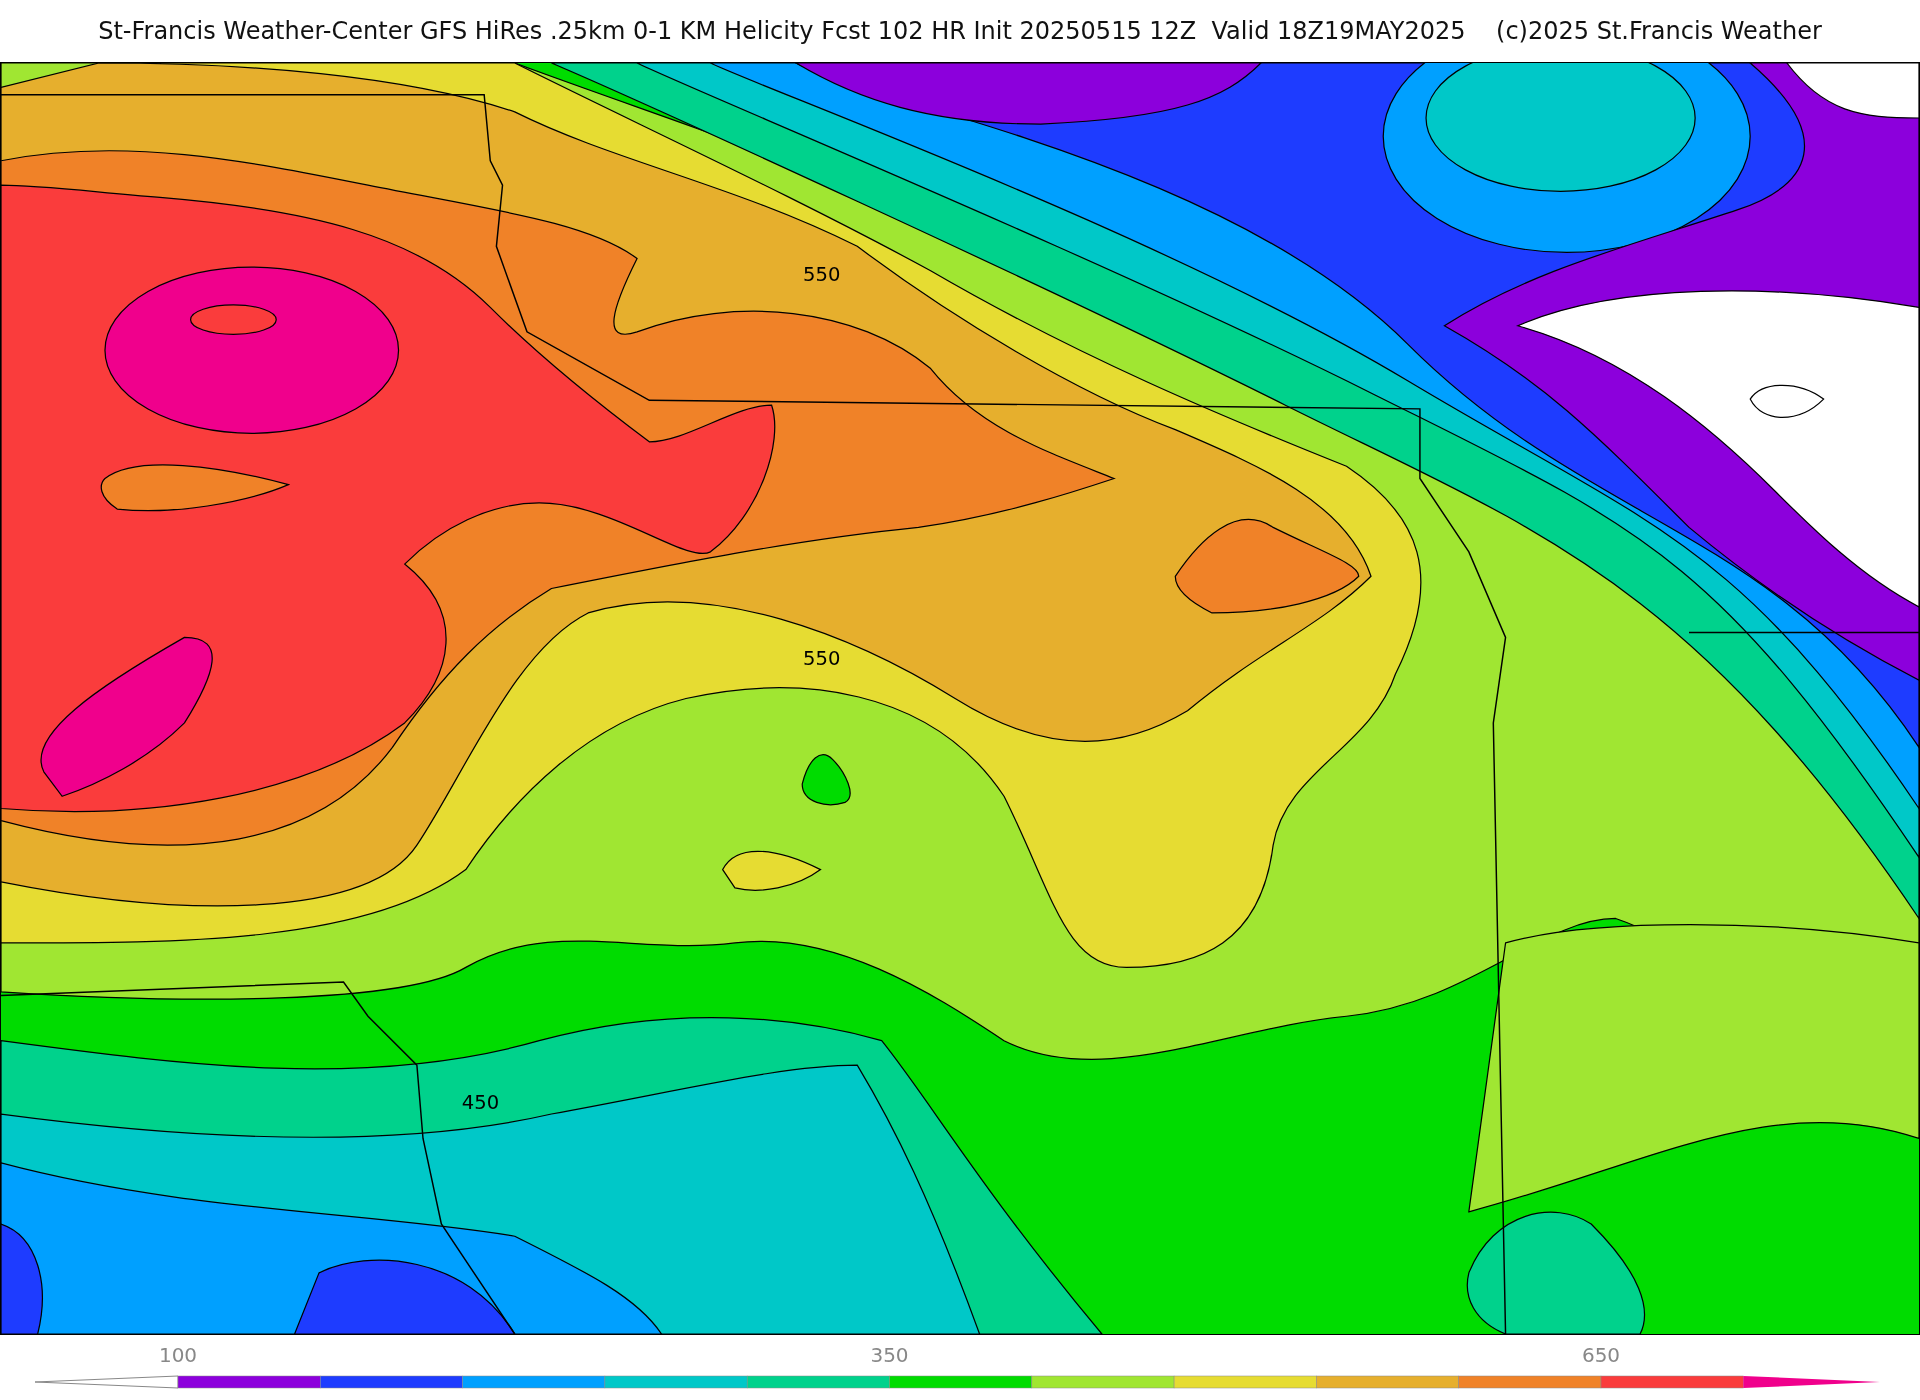  I want to click on map-title: St-Francis Weather-Center GFS HiRes .25km 0-1 KM Helicity Fcst 102 HR Init 20250515 12Z Valid 18Z19MAY2025 (c)2025 St.Francis Weather, so click(960, 31).